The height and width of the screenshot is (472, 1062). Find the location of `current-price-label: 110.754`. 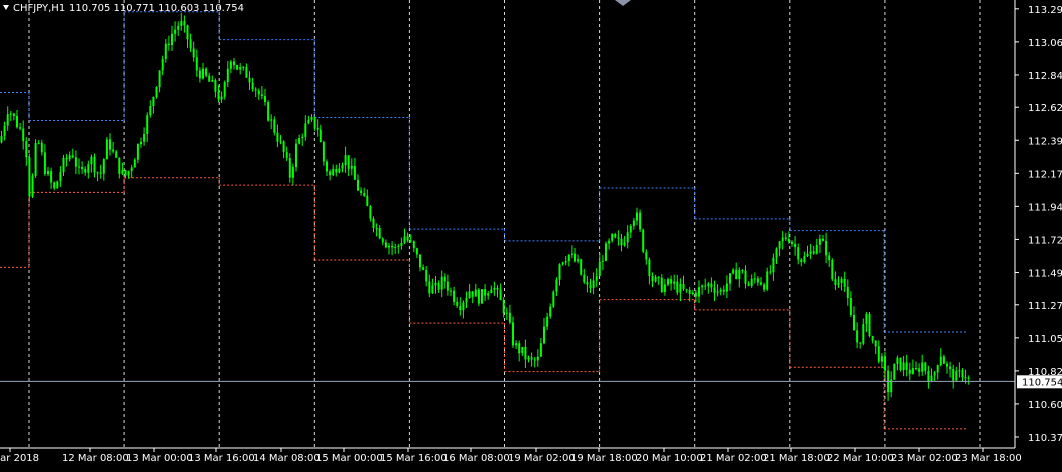

current-price-label: 110.754 is located at coordinates (1042, 382).